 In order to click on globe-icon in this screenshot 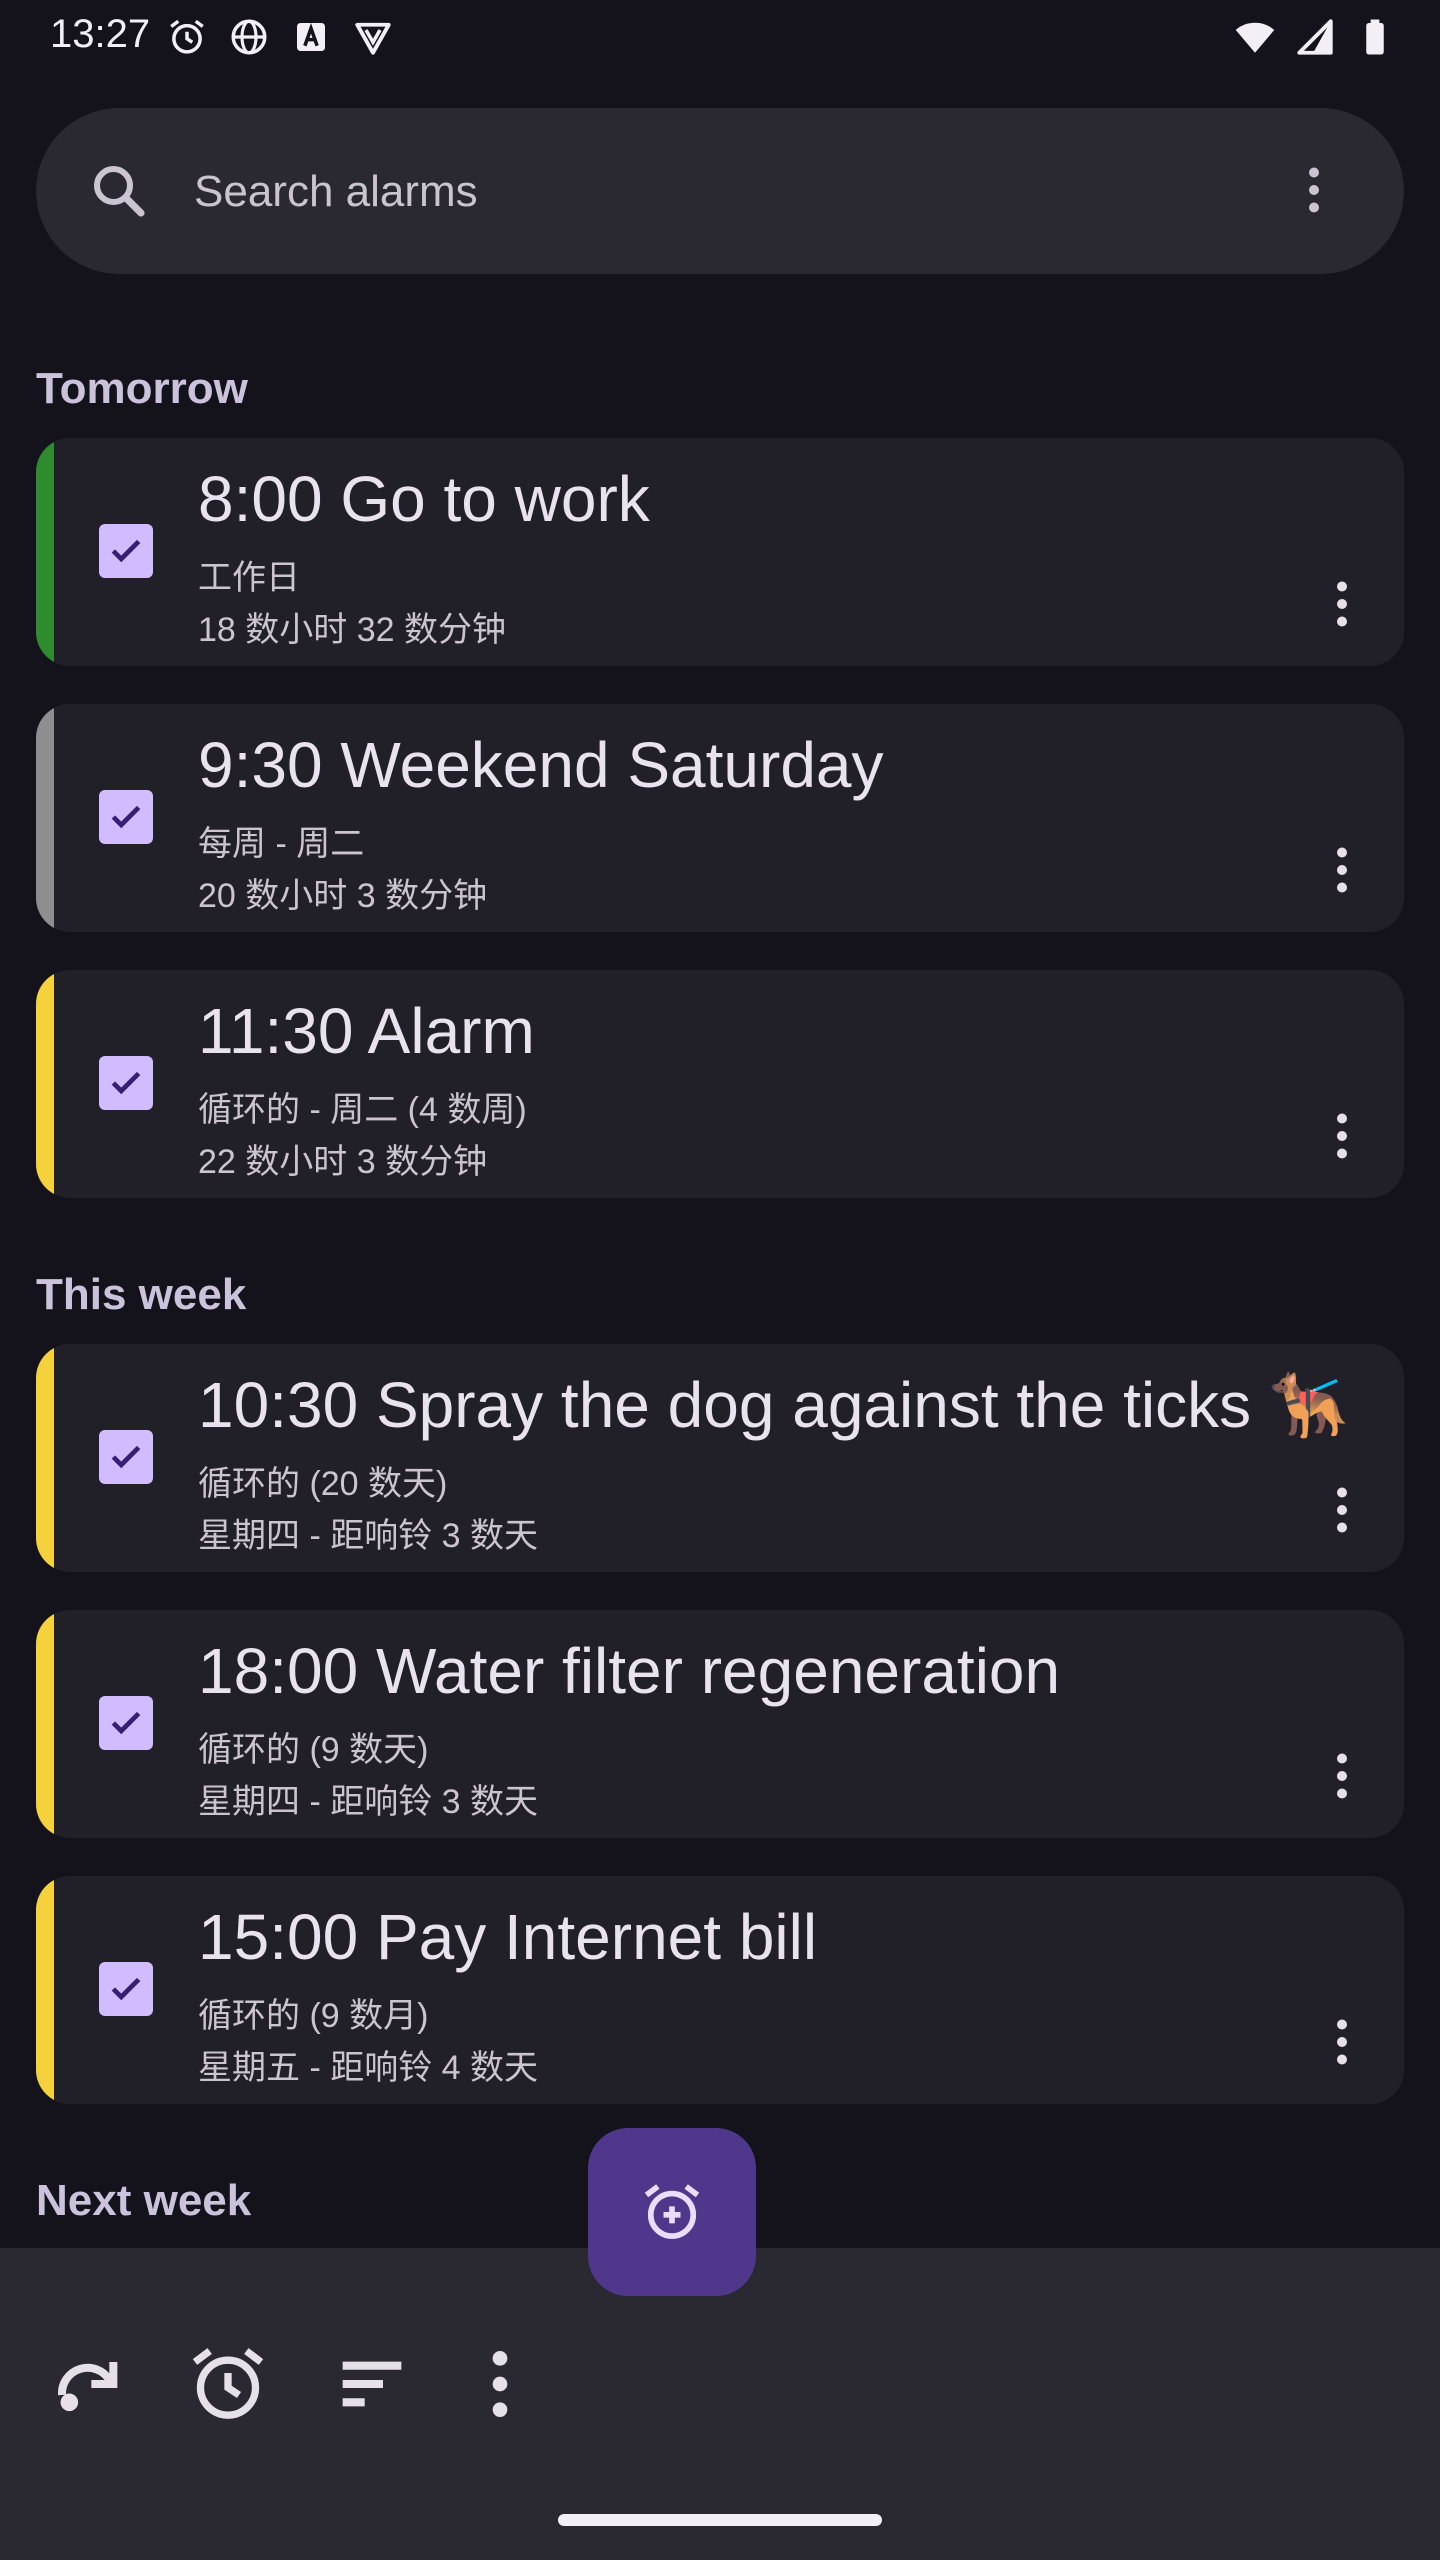, I will do `click(249, 37)`.